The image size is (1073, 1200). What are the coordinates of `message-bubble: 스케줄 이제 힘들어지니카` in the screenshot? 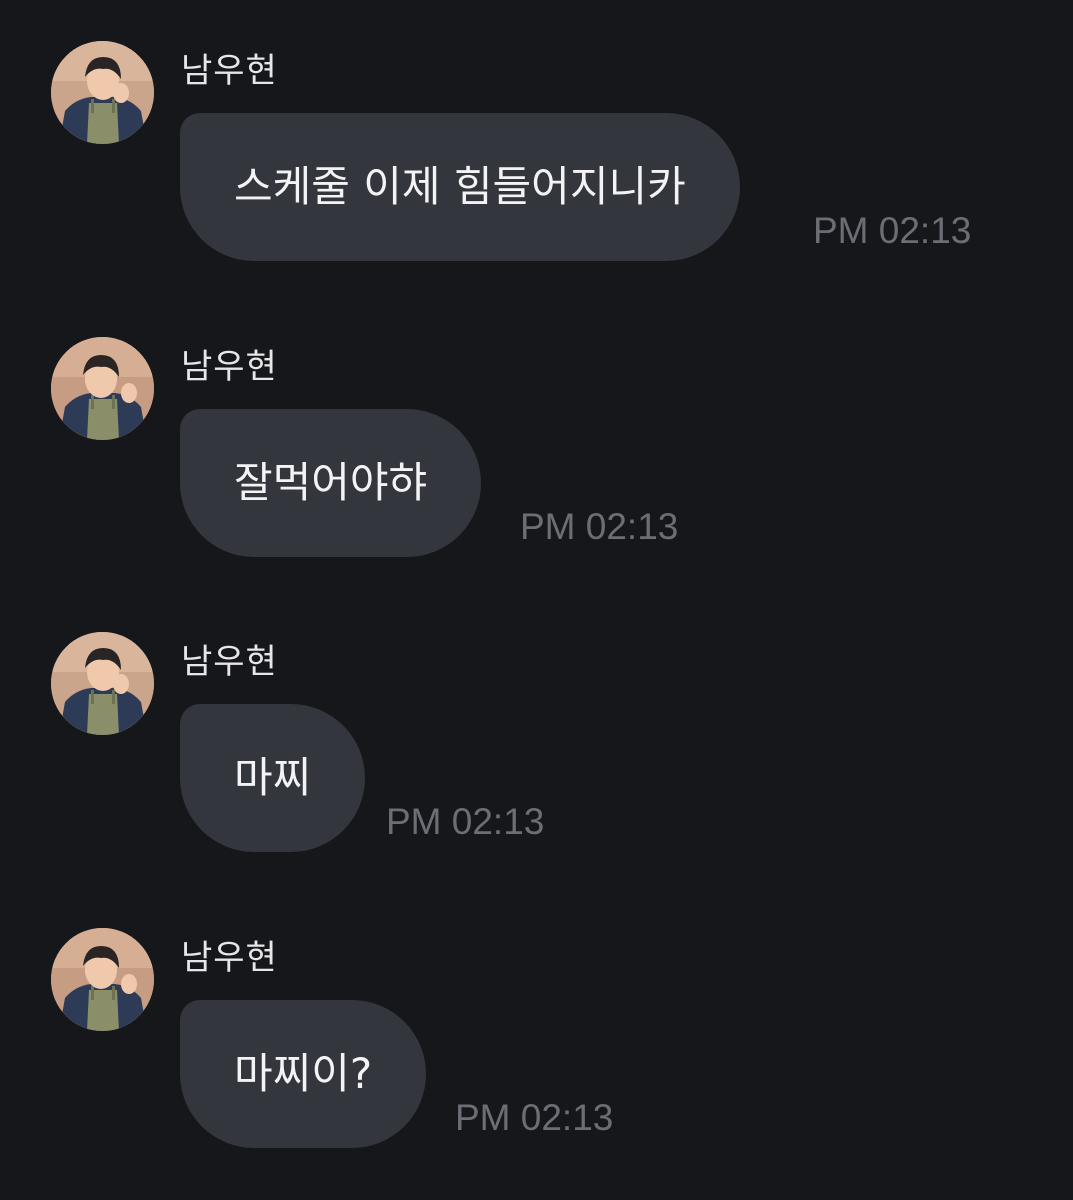 It's located at (460, 187).